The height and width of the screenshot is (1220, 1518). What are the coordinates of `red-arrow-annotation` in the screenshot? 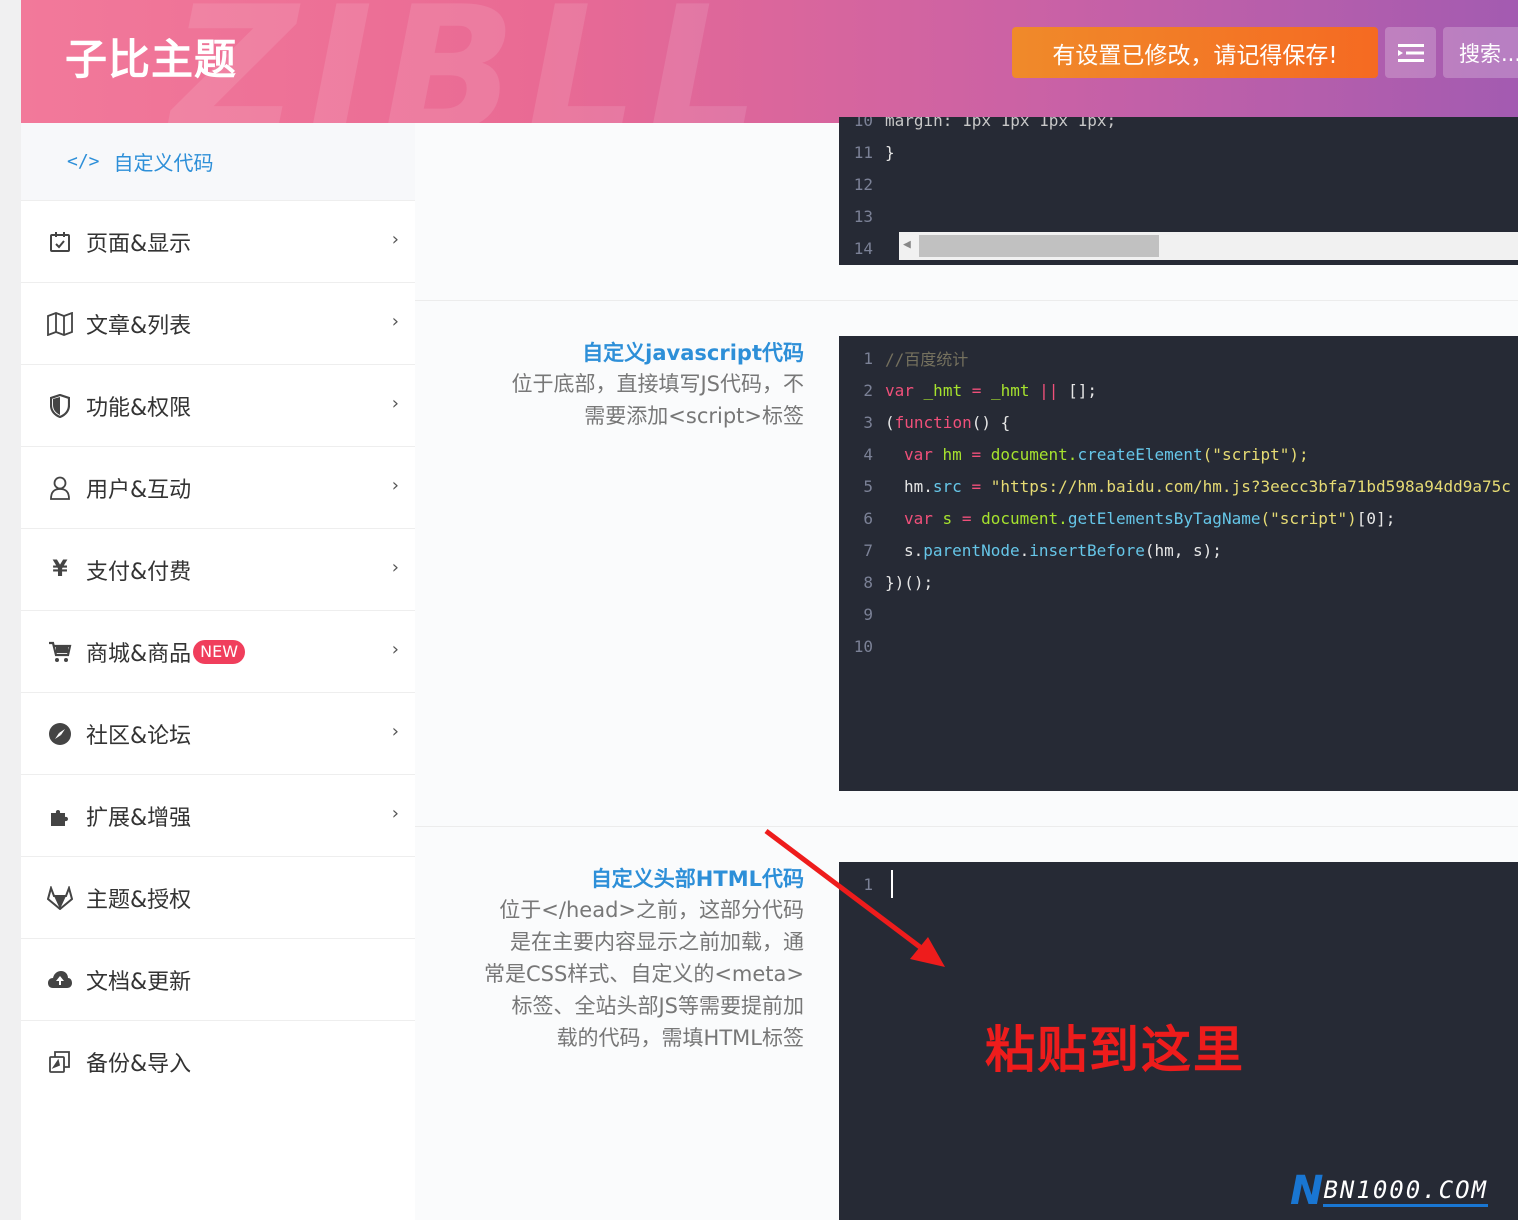 It's located at (854, 898).